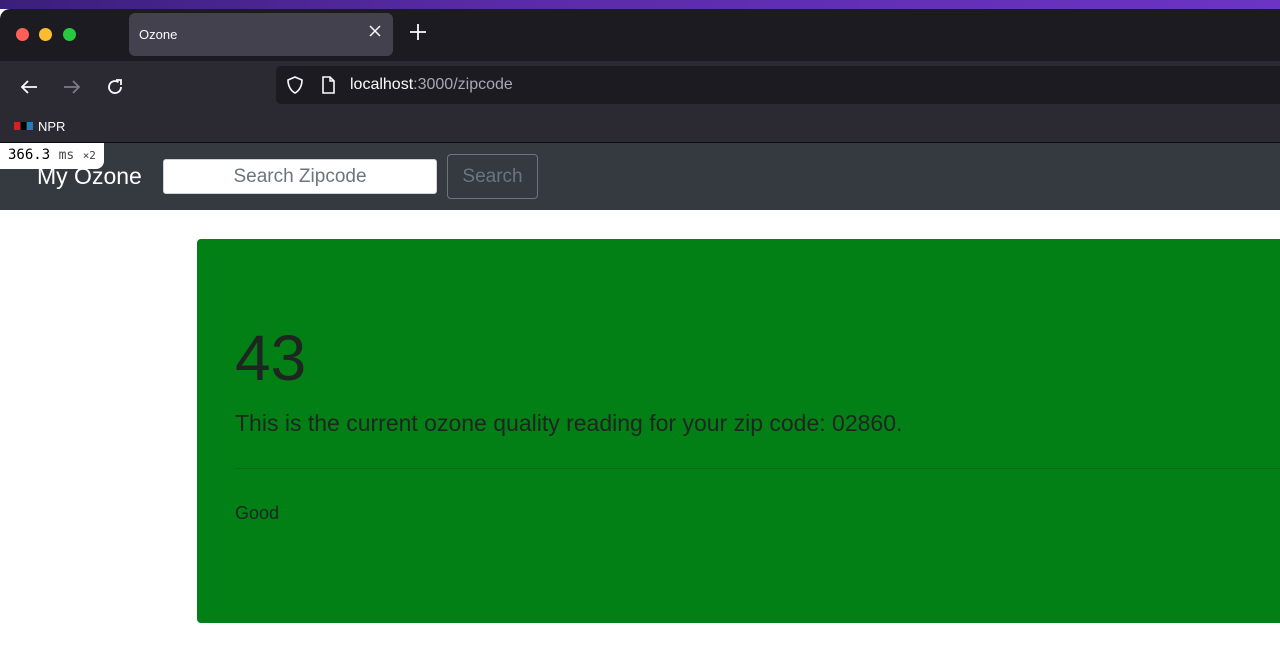 Image resolution: width=1280 pixels, height=671 pixels. Describe the element at coordinates (463, 84) in the screenshot. I see `url-path: :3000/zipcode` at that location.